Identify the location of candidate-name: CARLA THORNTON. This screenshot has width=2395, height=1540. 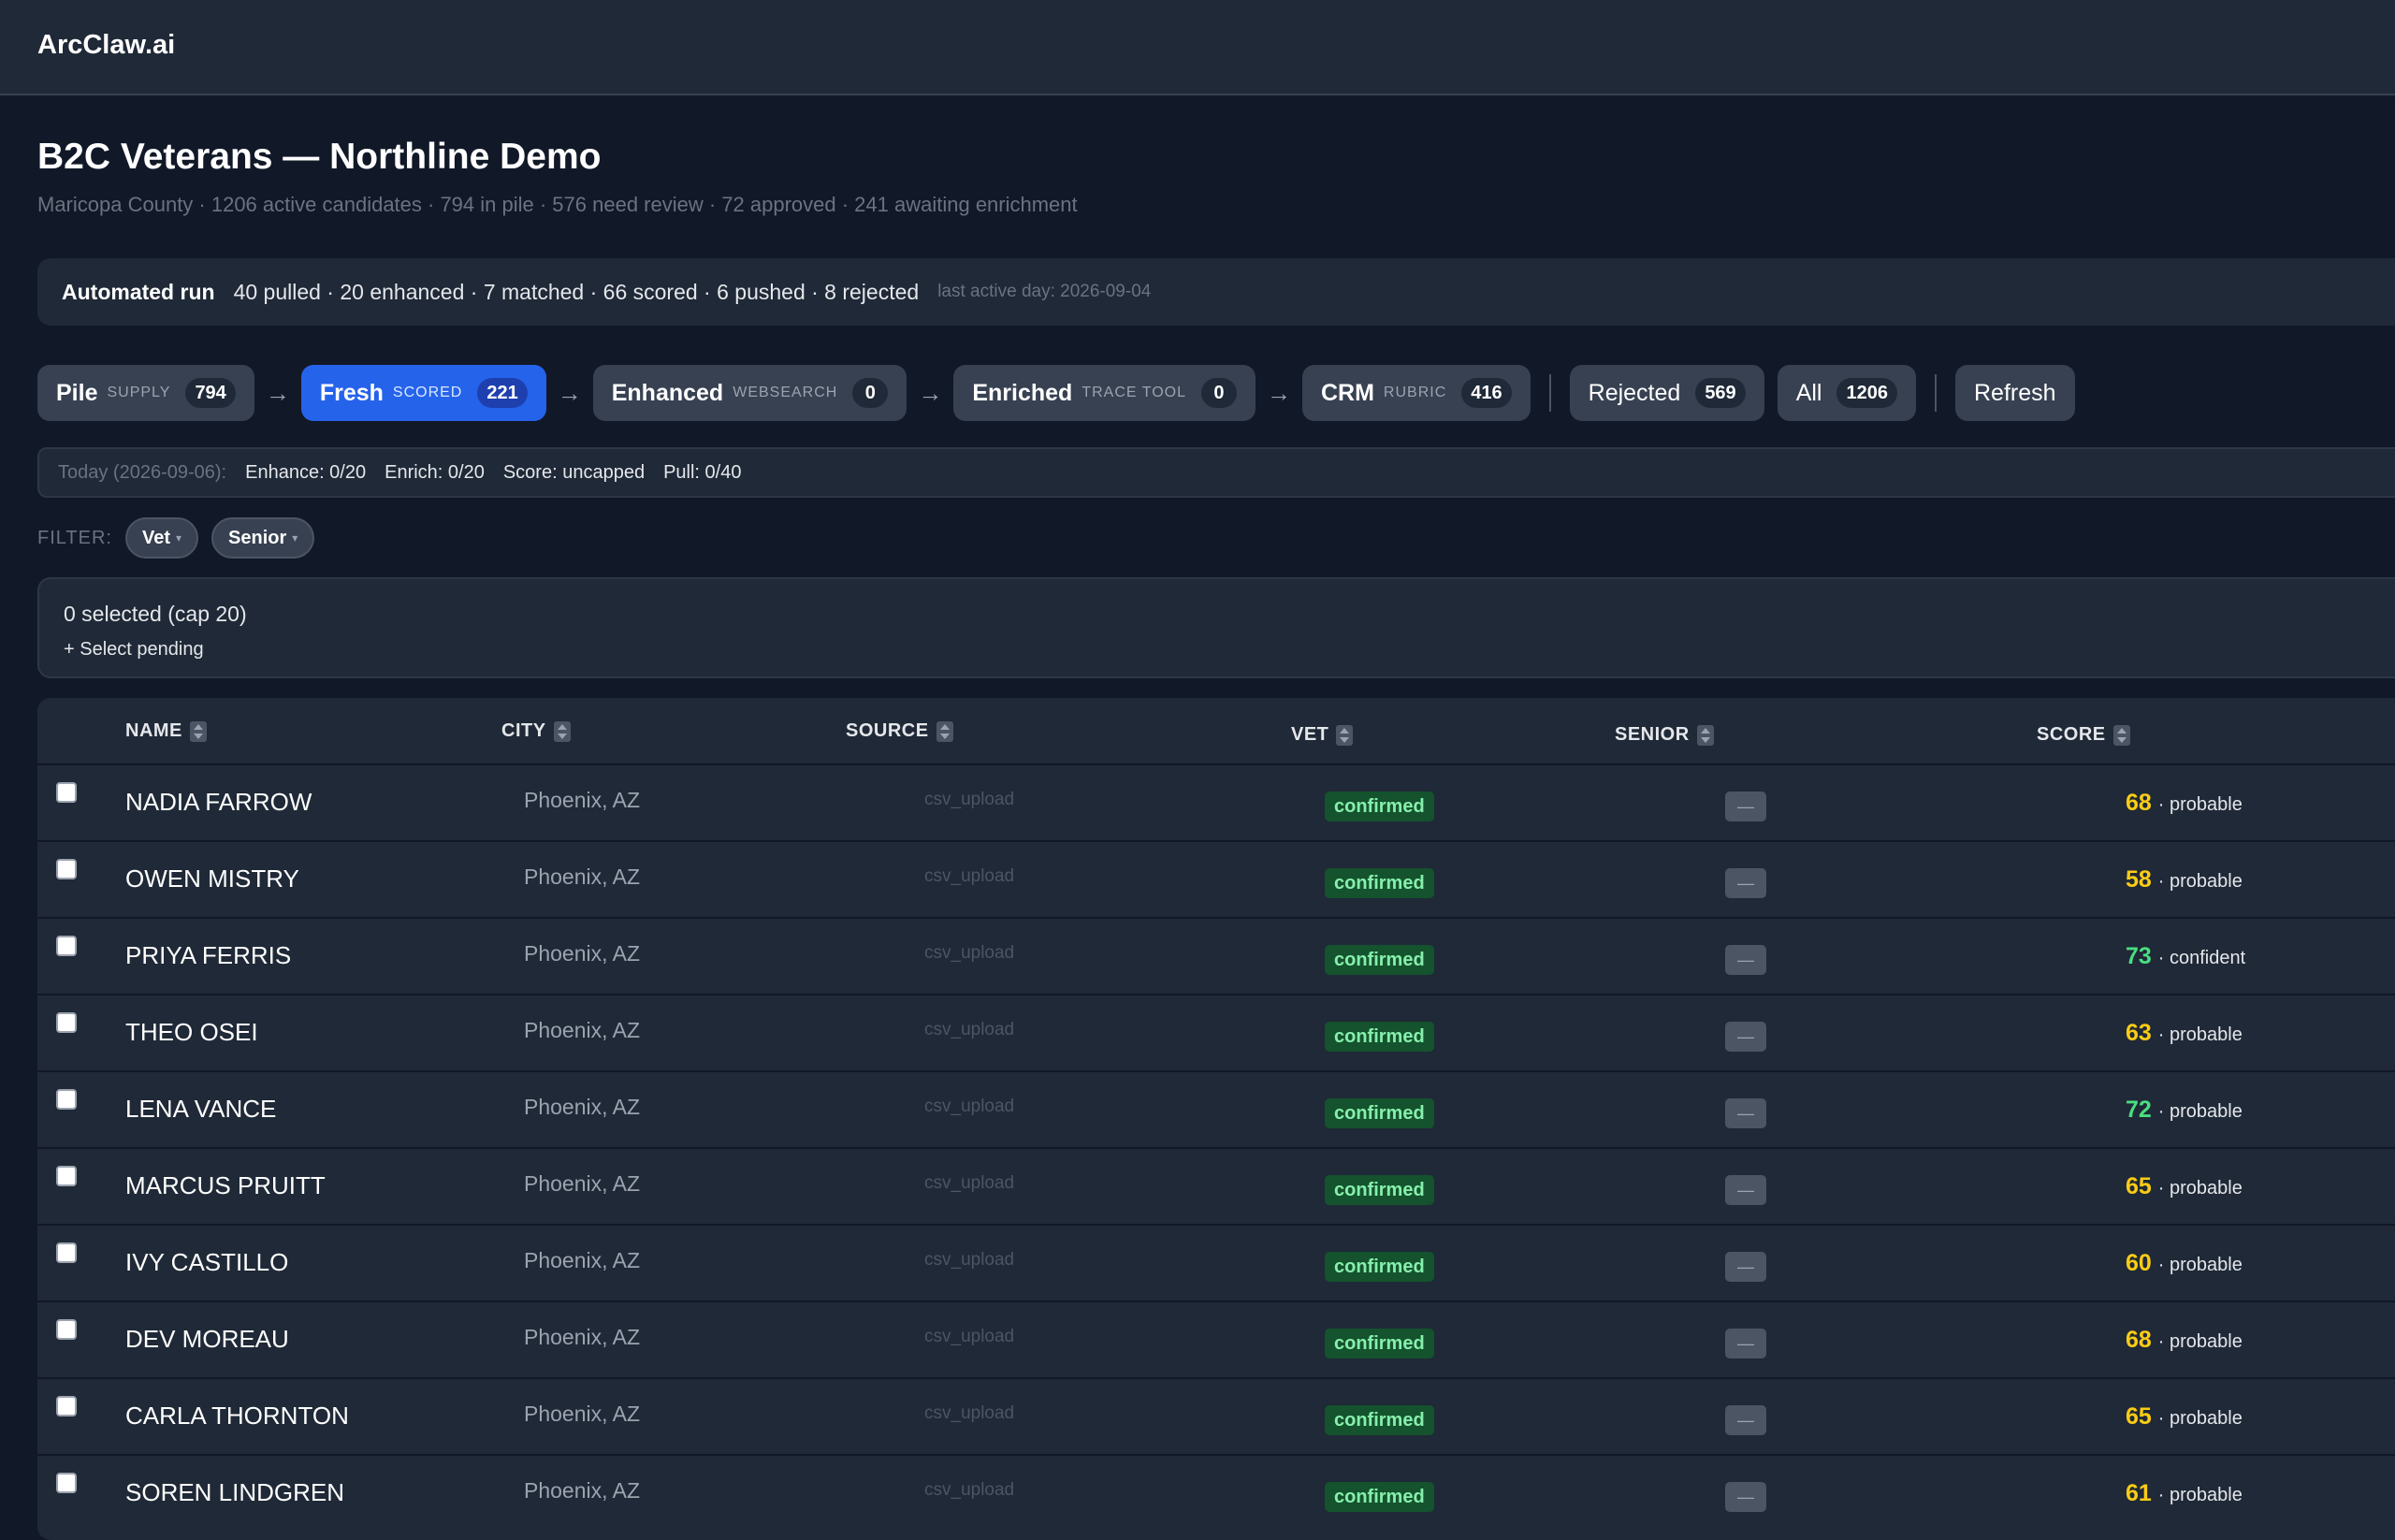
(237, 1417).